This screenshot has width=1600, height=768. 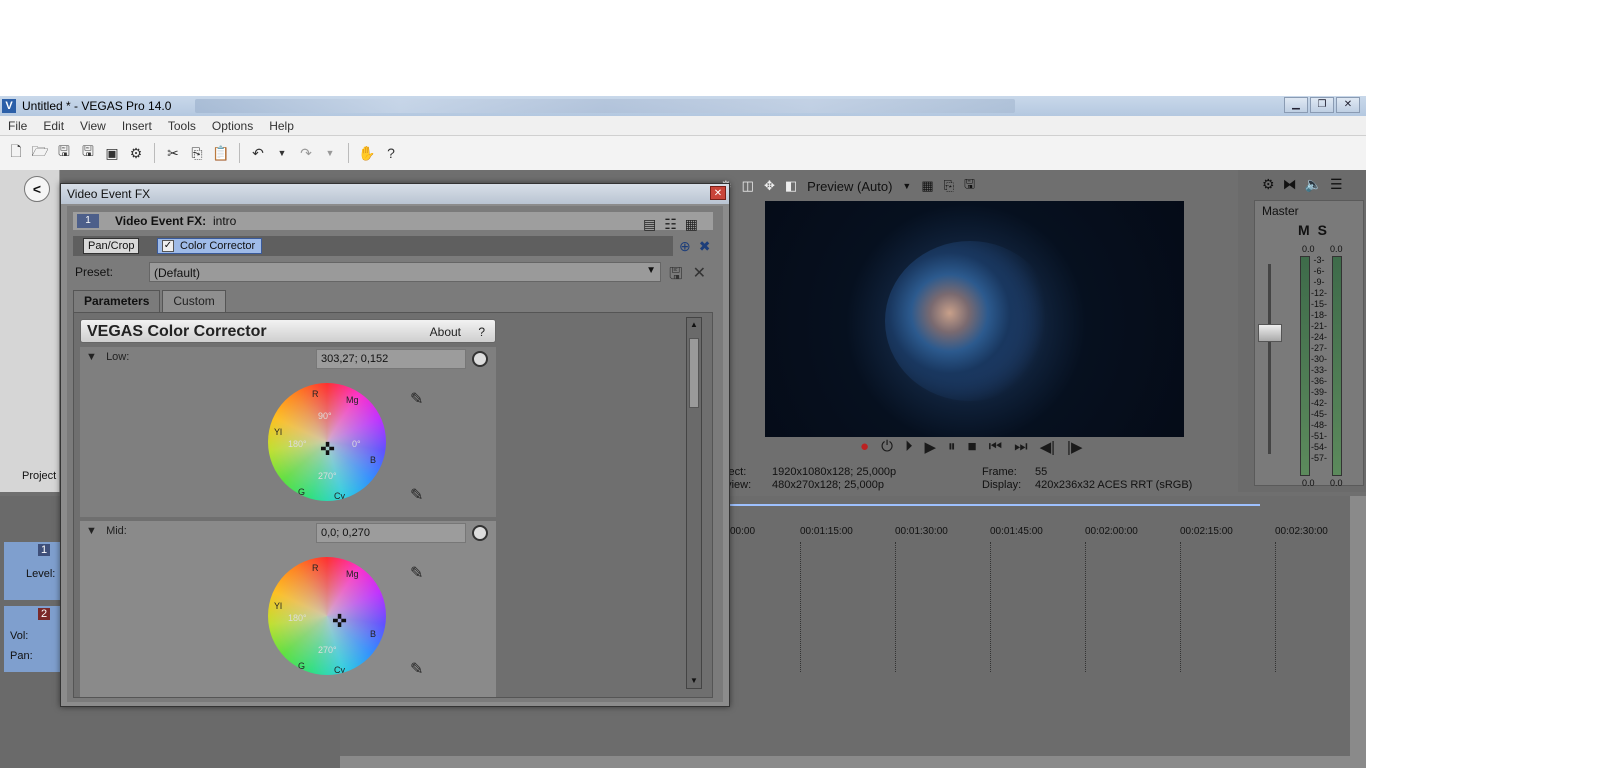 I want to click on menu-help: Help, so click(x=281, y=126).